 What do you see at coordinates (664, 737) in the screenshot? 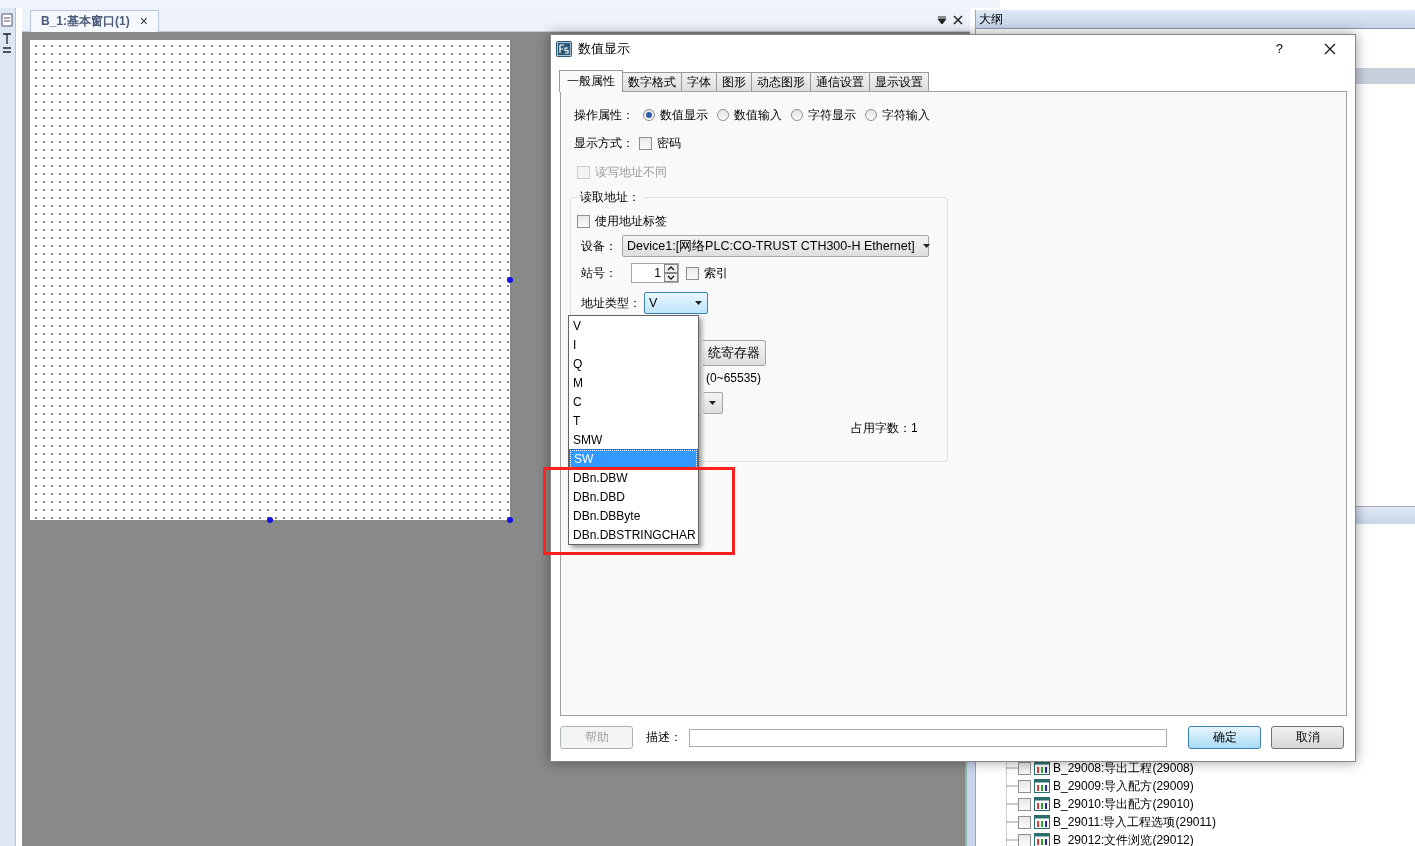
I see `field-label: 描述：` at bounding box center [664, 737].